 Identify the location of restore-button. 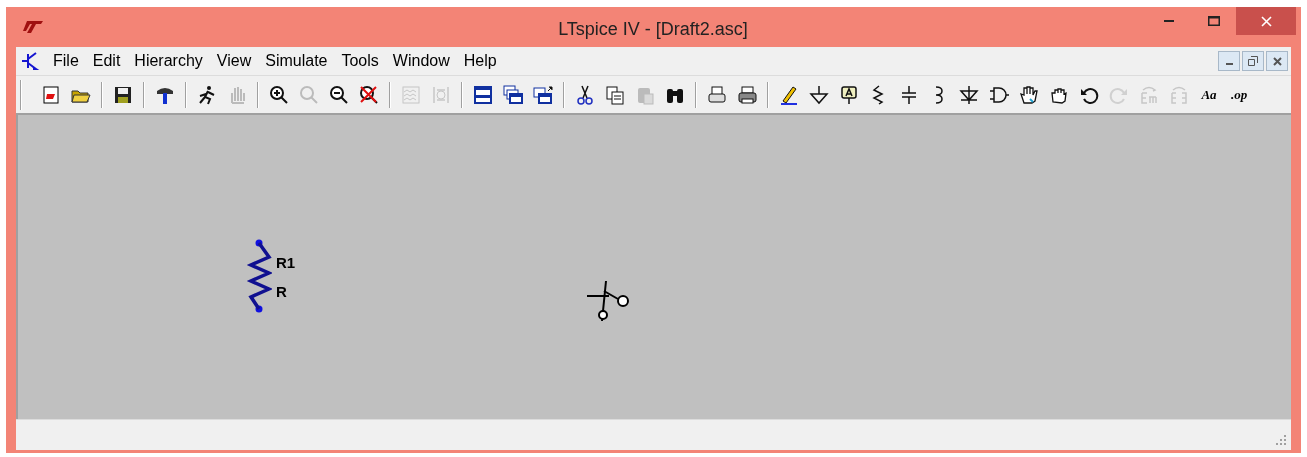
(1253, 61).